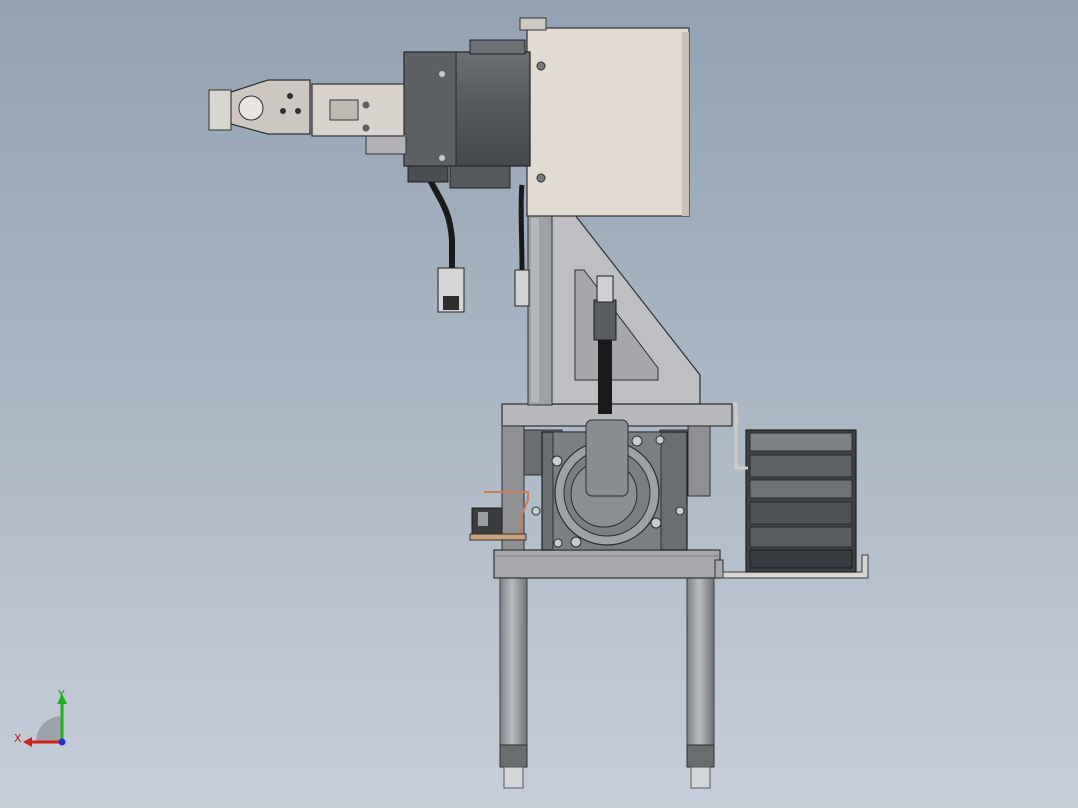  Describe the element at coordinates (18, 738) in the screenshot. I see `x-axis-label: X` at that location.